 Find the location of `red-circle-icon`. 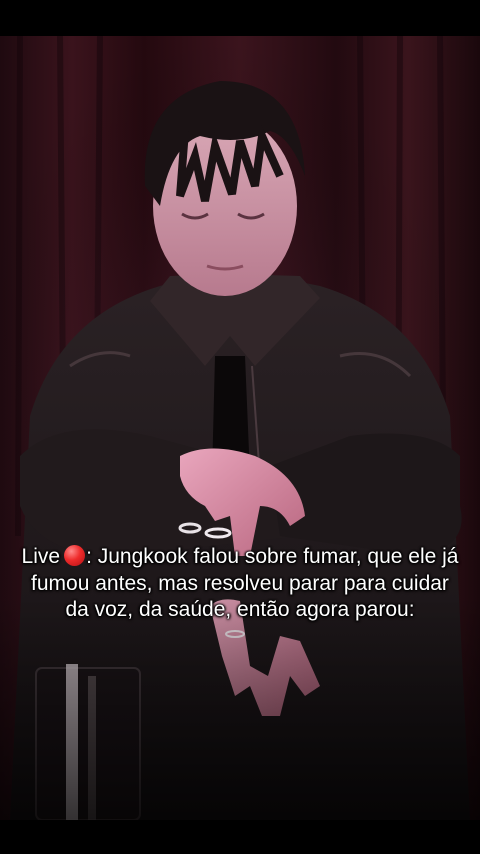

red-circle-icon is located at coordinates (75, 555).